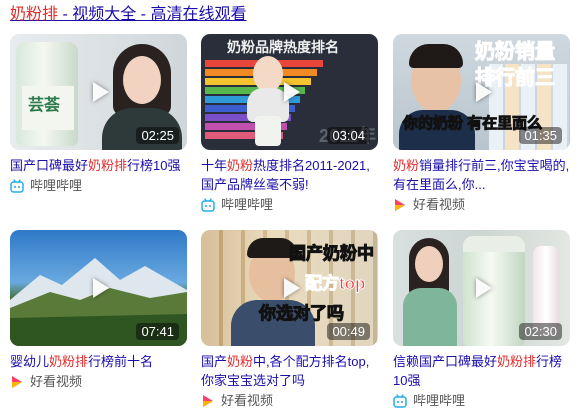  I want to click on product-can-lid, so click(494, 244).